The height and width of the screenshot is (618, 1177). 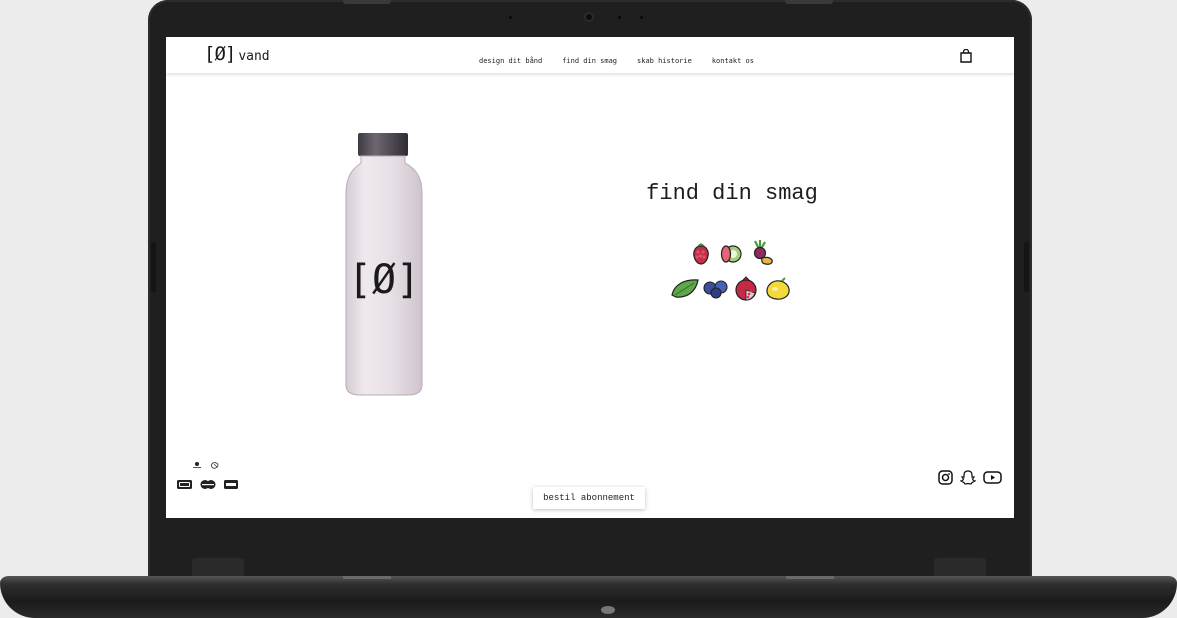 What do you see at coordinates (197, 465) in the screenshot?
I see `mobilepay-icon` at bounding box center [197, 465].